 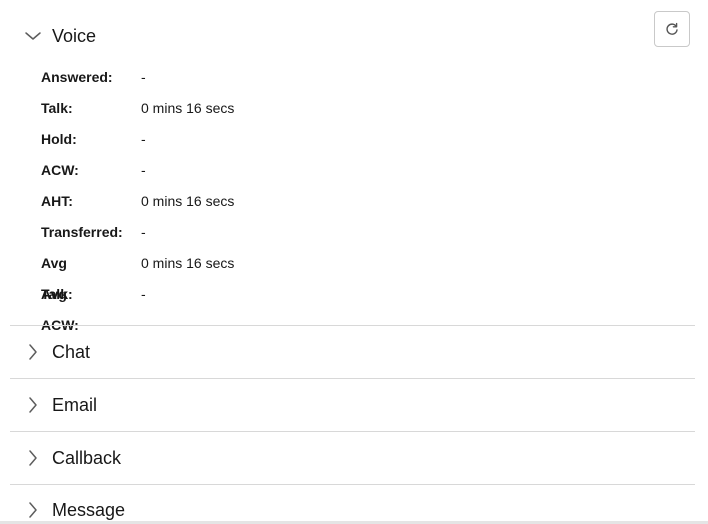 I want to click on section-callback-header: Callback, so click(x=352, y=458).